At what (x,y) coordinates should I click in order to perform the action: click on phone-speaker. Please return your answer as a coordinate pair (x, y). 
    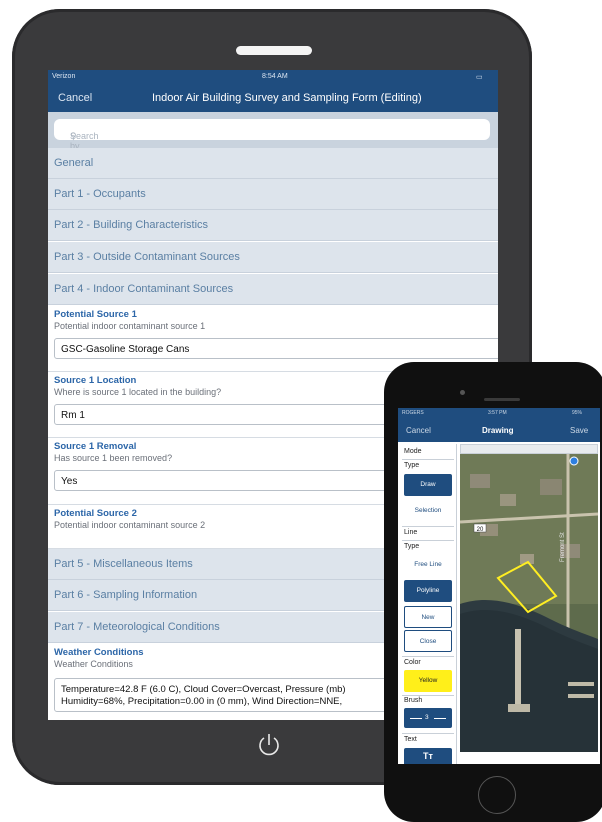
    Looking at the image, I should click on (502, 399).